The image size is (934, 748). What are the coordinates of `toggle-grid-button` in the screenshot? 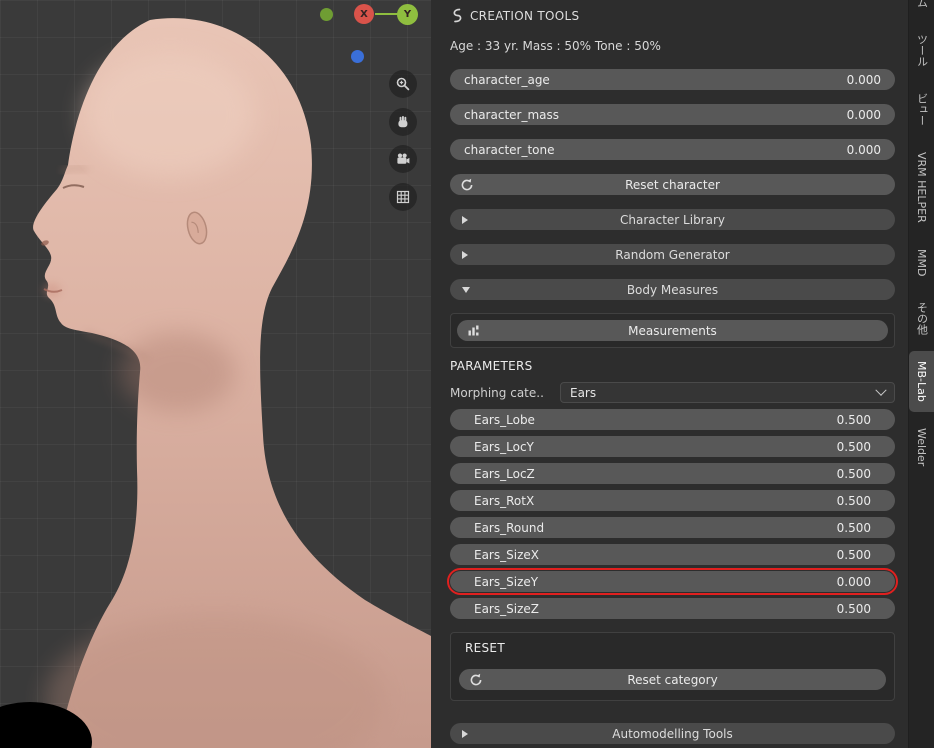 It's located at (403, 197).